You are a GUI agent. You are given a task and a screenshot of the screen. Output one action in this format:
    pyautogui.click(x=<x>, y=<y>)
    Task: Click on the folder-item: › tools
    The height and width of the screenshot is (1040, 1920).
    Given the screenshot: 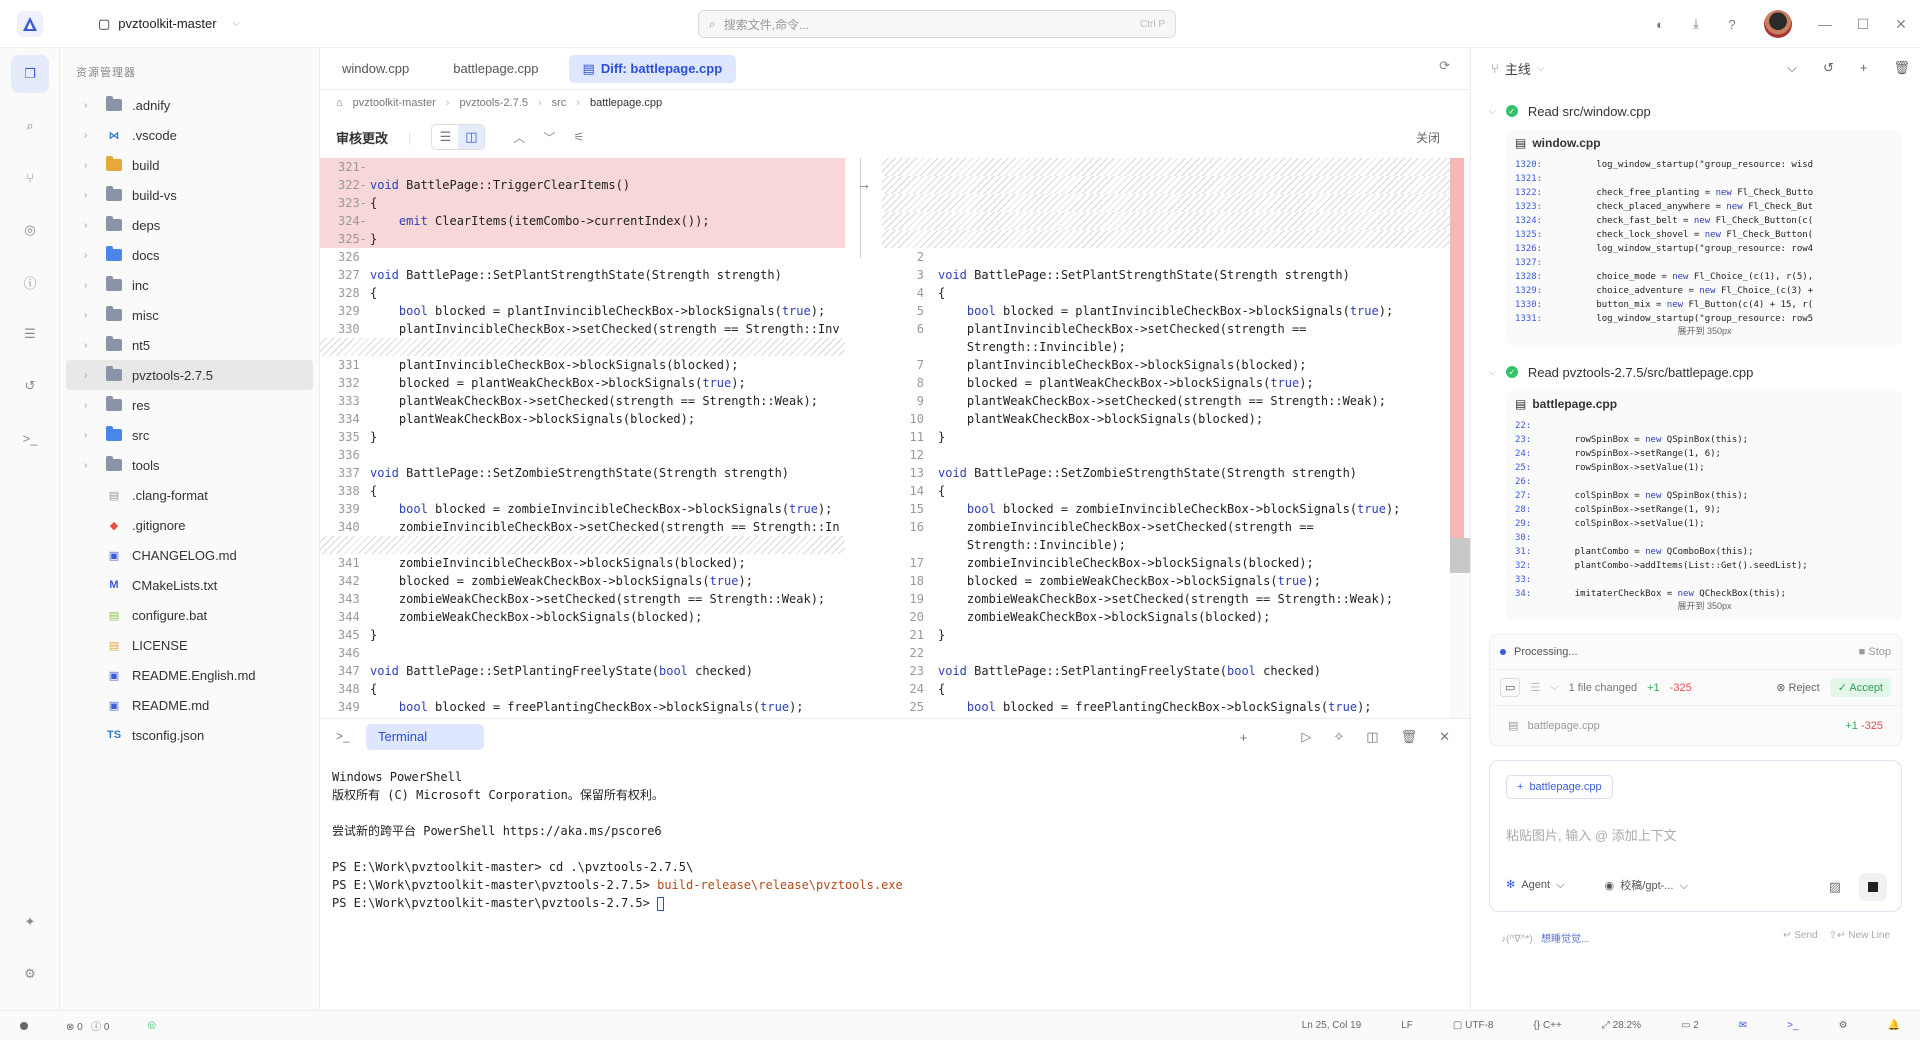 What is the action you would take?
    pyautogui.click(x=189, y=465)
    